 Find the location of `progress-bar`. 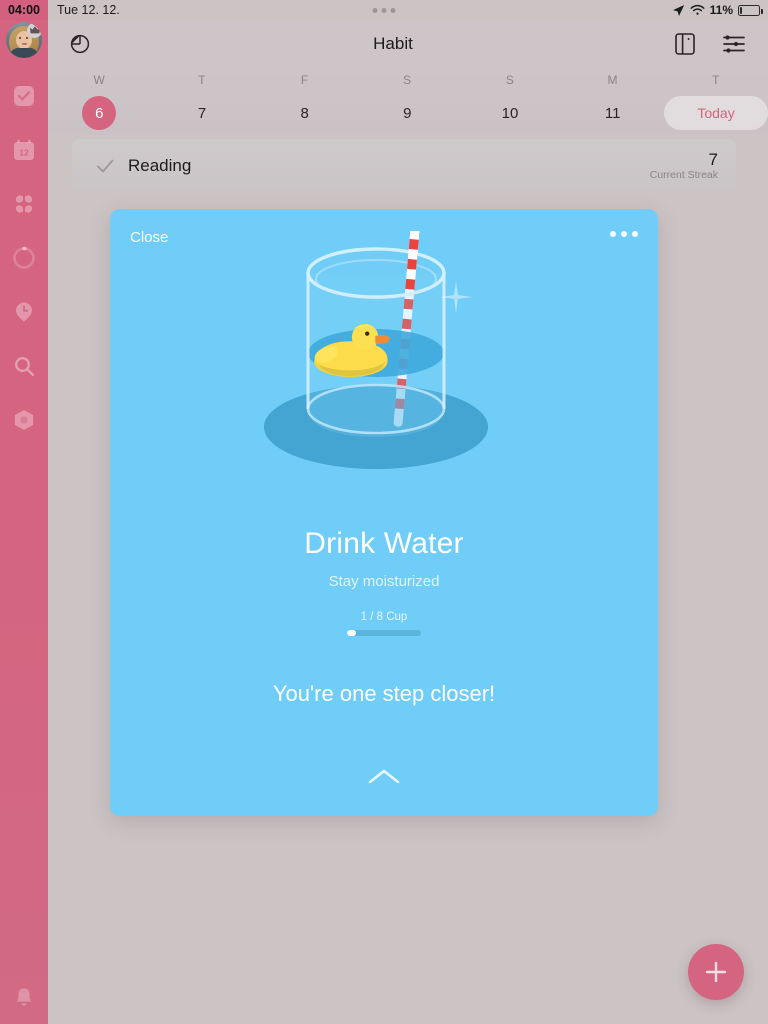

progress-bar is located at coordinates (384, 633).